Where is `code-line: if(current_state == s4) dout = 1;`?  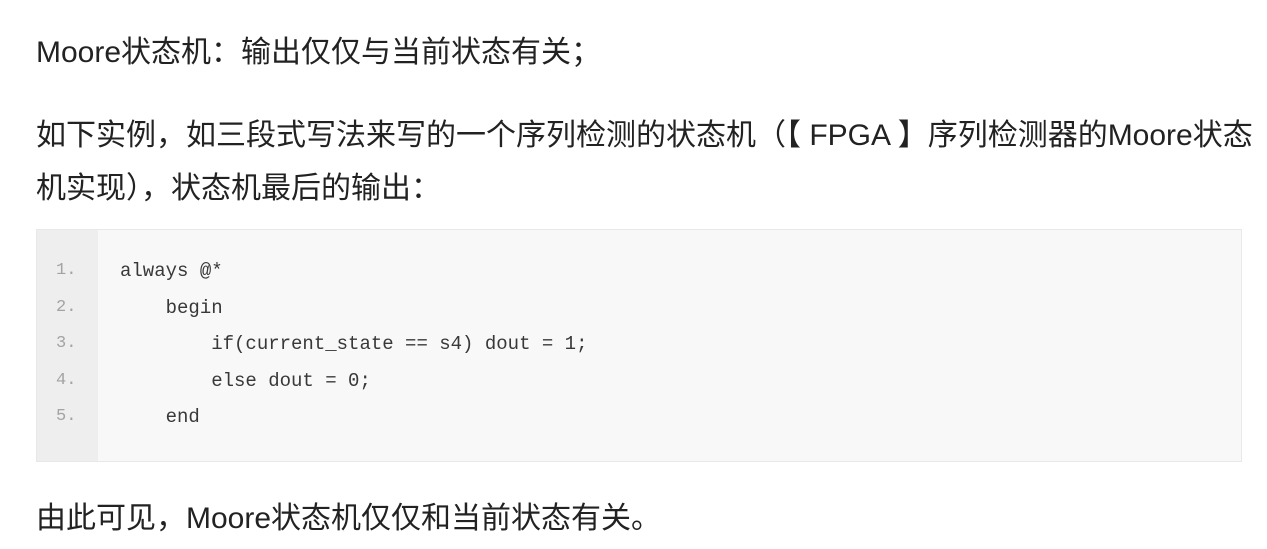 code-line: if(current_state == s4) dout = 1; is located at coordinates (354, 344).